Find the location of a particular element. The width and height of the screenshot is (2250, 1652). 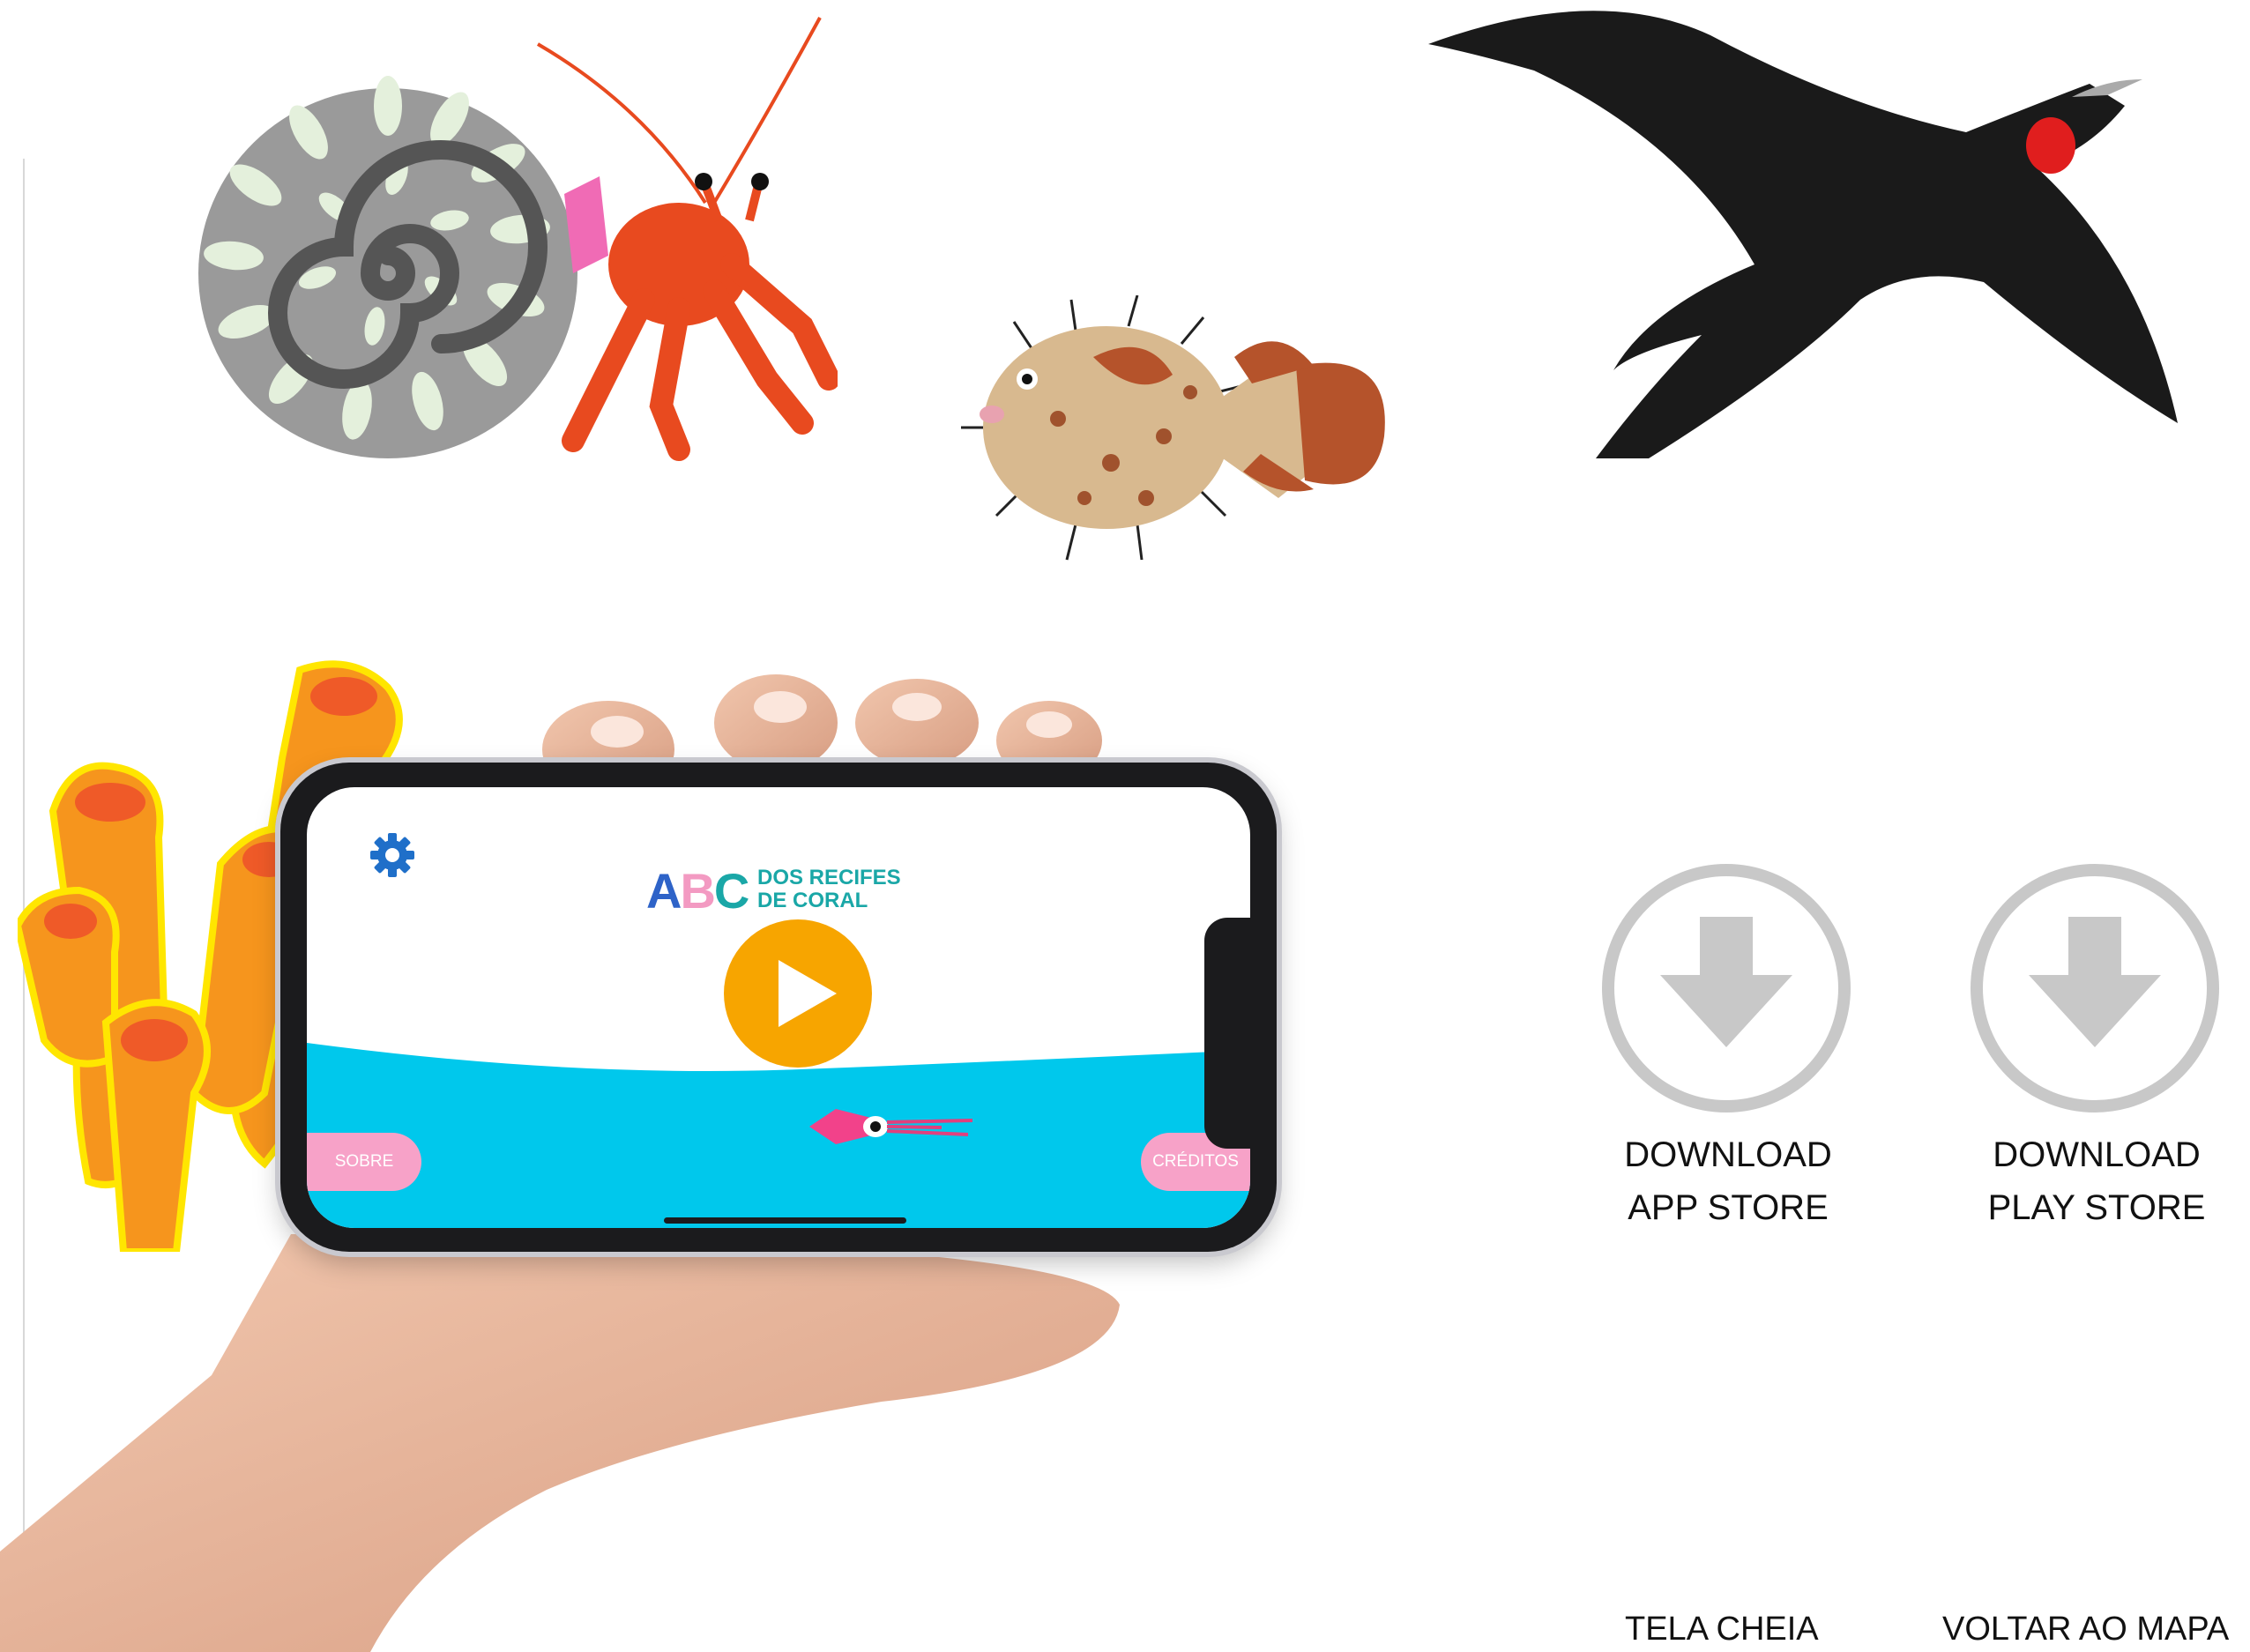

fullscreen-button: TELA CHEIA is located at coordinates (1722, 1629).